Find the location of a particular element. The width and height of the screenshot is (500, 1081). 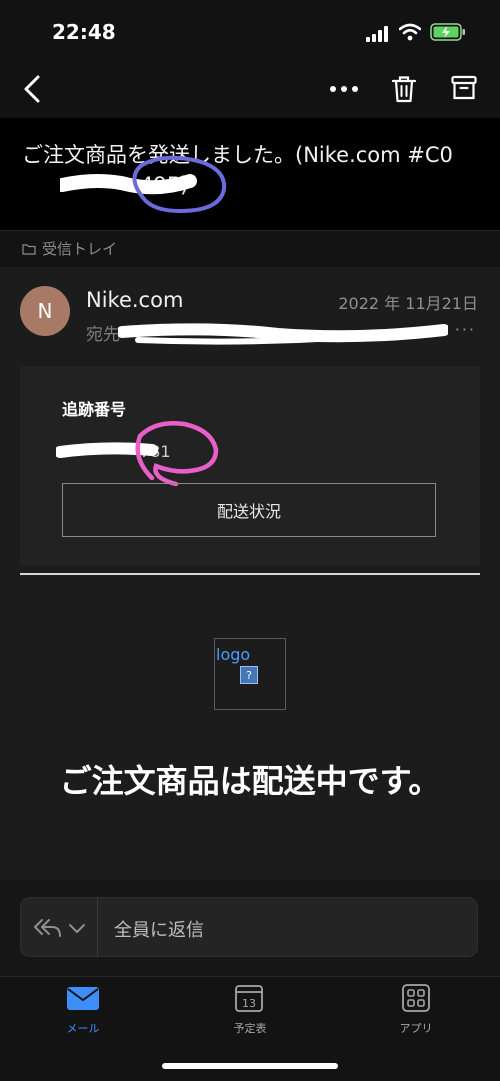

wifi-icon is located at coordinates (410, 32).